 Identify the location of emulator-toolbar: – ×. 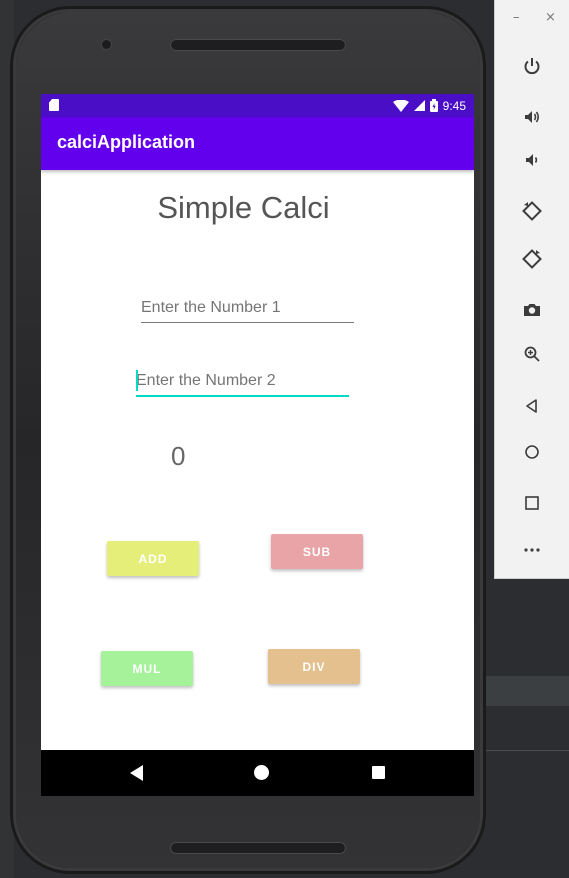
(531, 289).